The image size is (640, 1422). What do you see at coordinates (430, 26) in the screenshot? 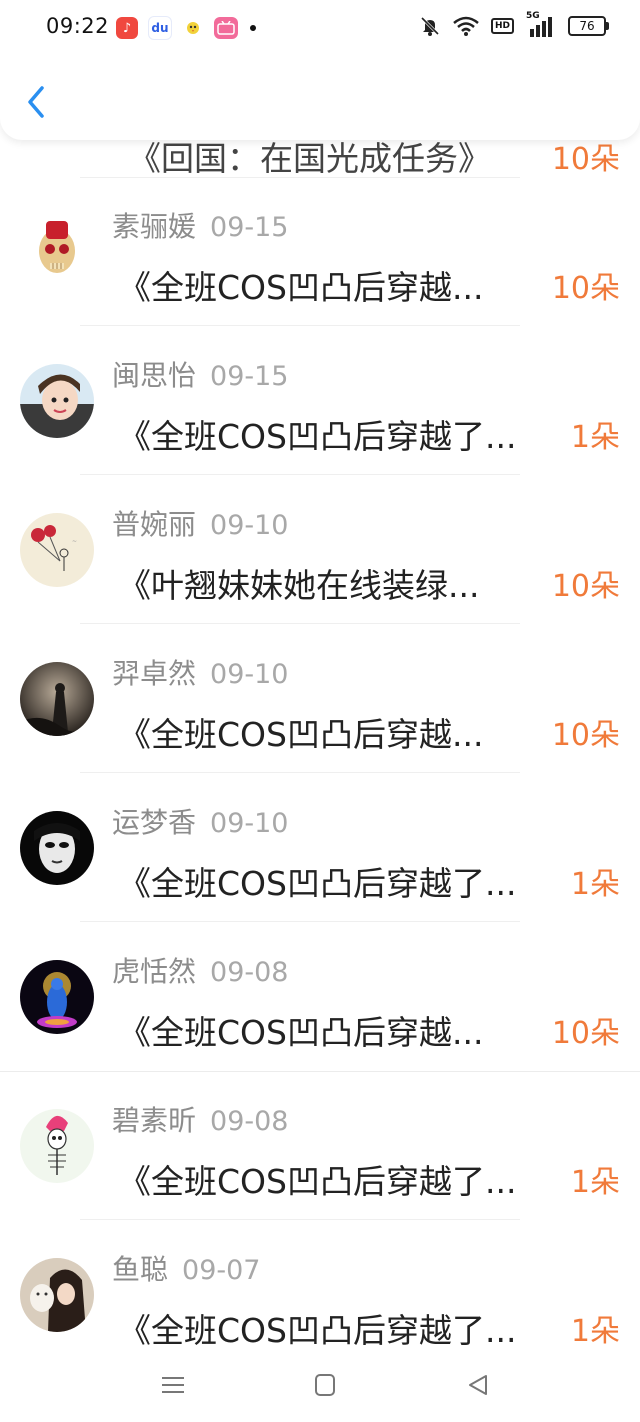
I see `mute-bell-icon` at bounding box center [430, 26].